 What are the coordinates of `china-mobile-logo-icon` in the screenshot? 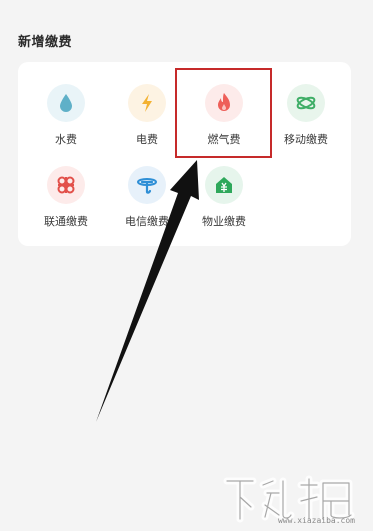 It's located at (306, 103).